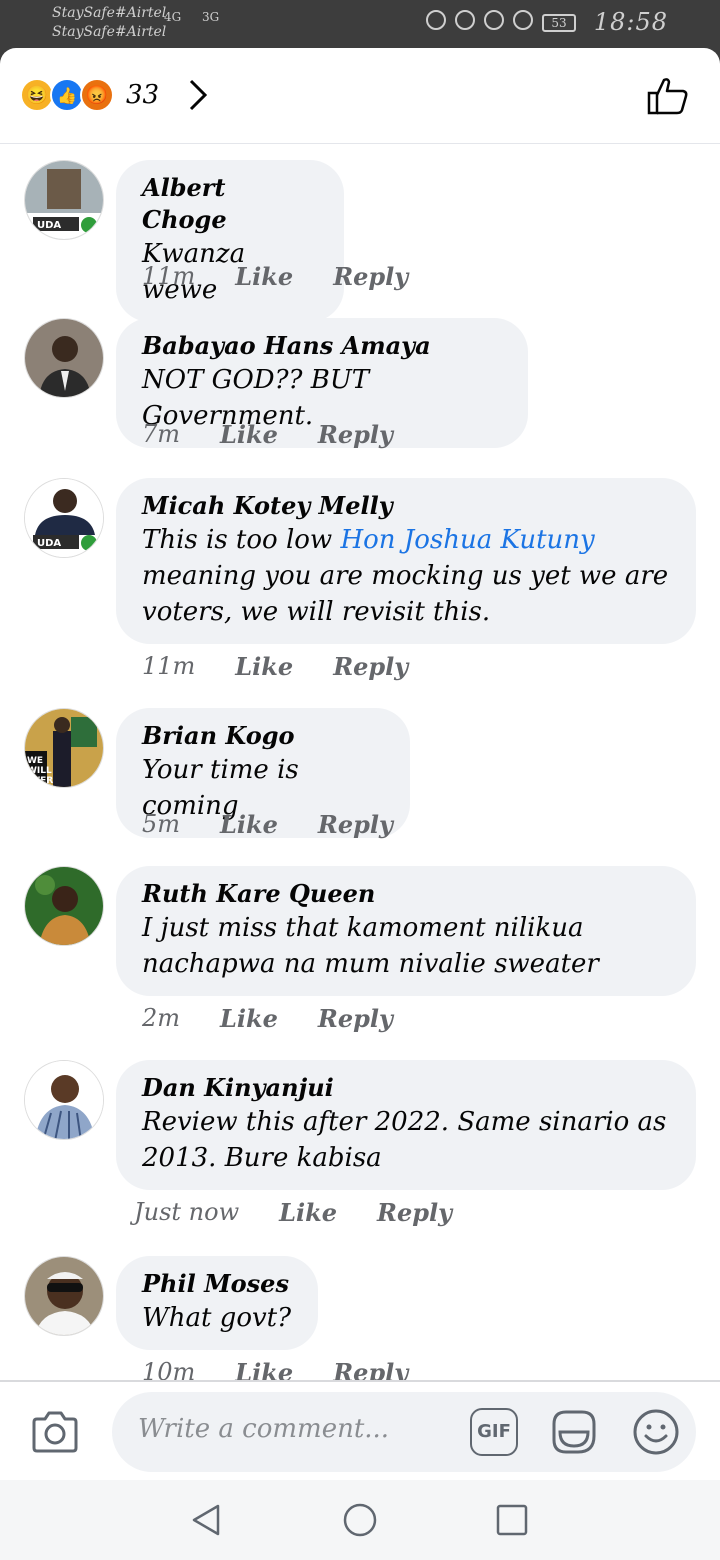 This screenshot has height=1560, width=720. I want to click on svg-text: WILL, so click(39, 771).